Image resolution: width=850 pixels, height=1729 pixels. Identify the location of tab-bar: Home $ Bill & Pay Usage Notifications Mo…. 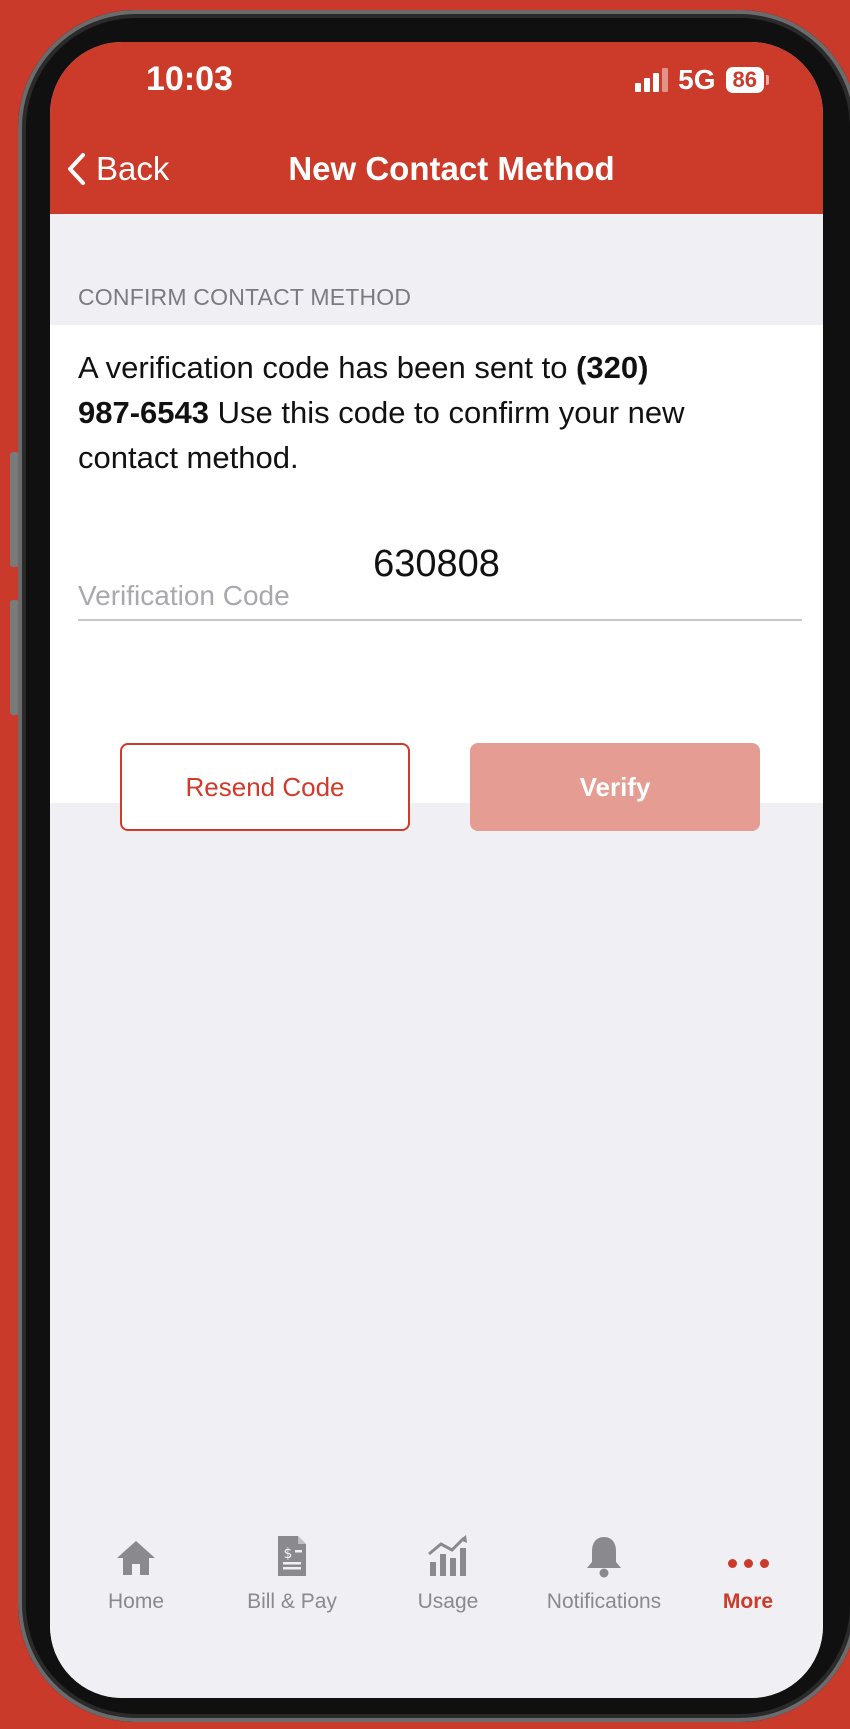
(436, 1613).